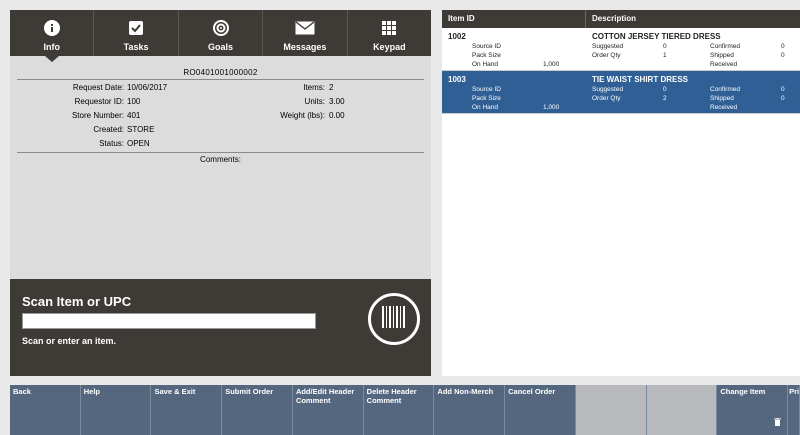 The width and height of the screenshot is (800, 435). What do you see at coordinates (77, 301) in the screenshot?
I see `scan-title: Scan Item or UPC` at bounding box center [77, 301].